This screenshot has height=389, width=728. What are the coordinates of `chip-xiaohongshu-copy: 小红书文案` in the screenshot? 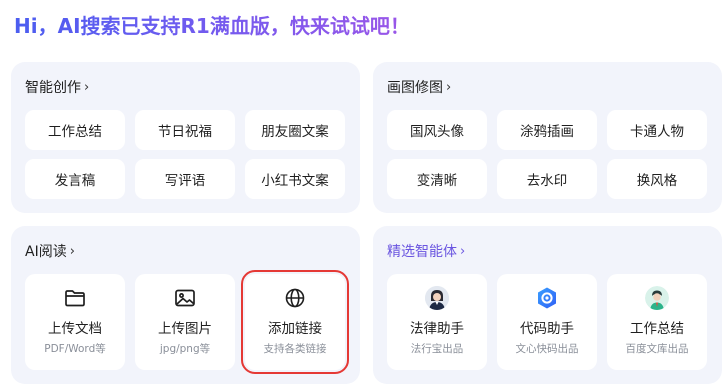 It's located at (295, 179).